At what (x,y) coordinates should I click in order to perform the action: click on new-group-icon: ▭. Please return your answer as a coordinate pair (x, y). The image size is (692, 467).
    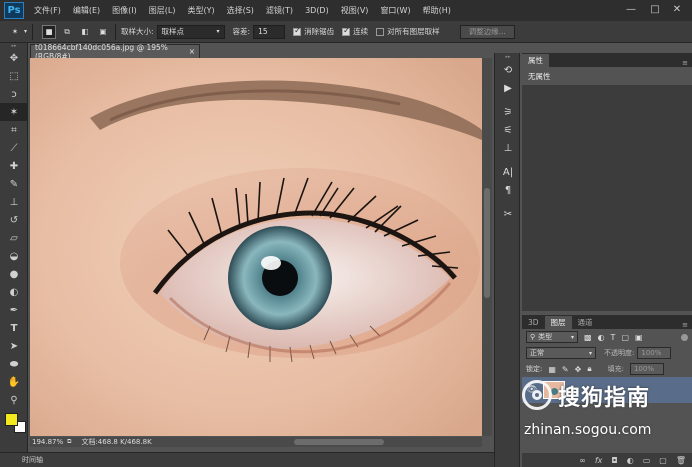
    Looking at the image, I should click on (647, 460).